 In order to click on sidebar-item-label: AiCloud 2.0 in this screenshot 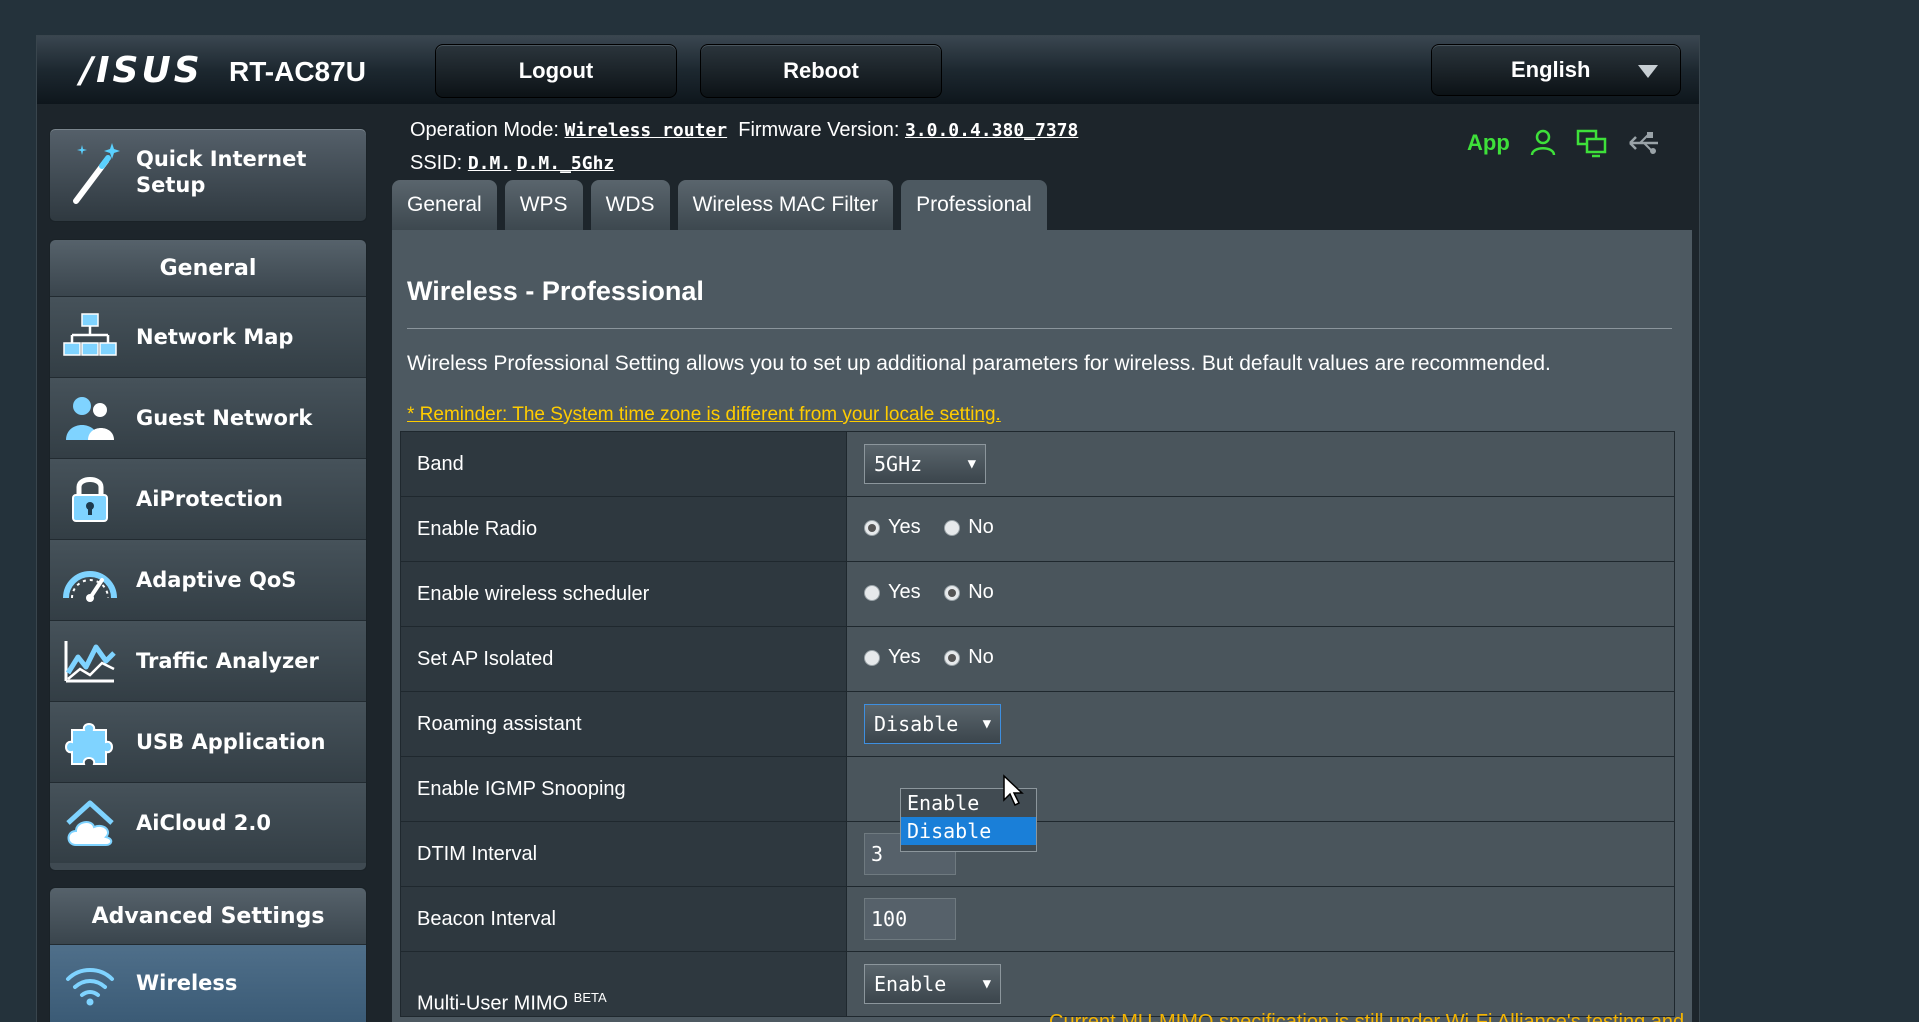, I will do `click(203, 823)`.